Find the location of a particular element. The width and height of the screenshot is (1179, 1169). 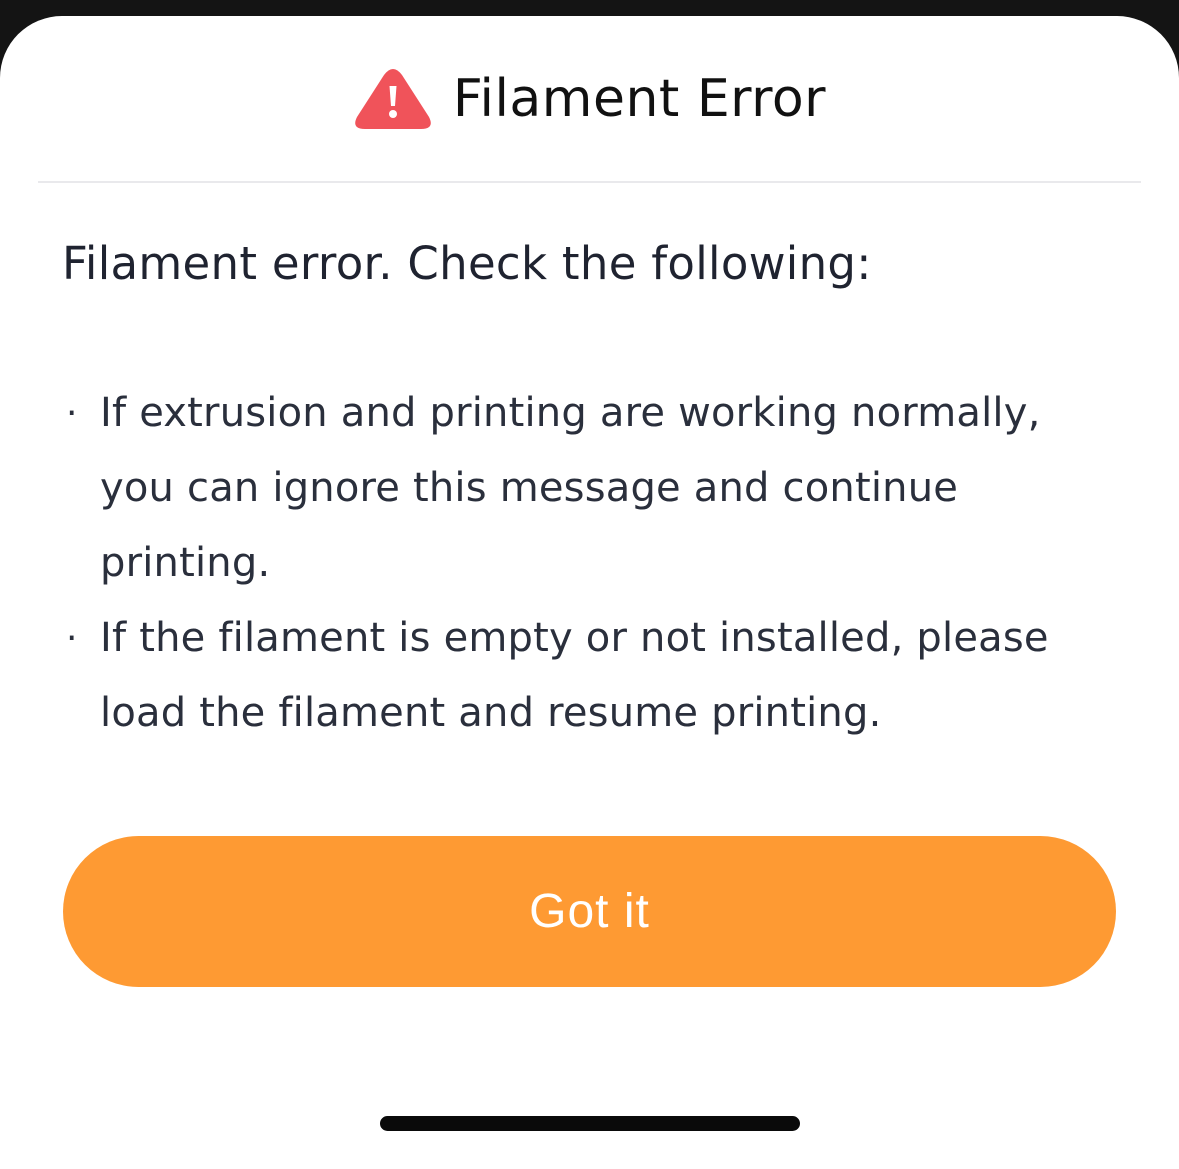

header-divider is located at coordinates (589, 182).